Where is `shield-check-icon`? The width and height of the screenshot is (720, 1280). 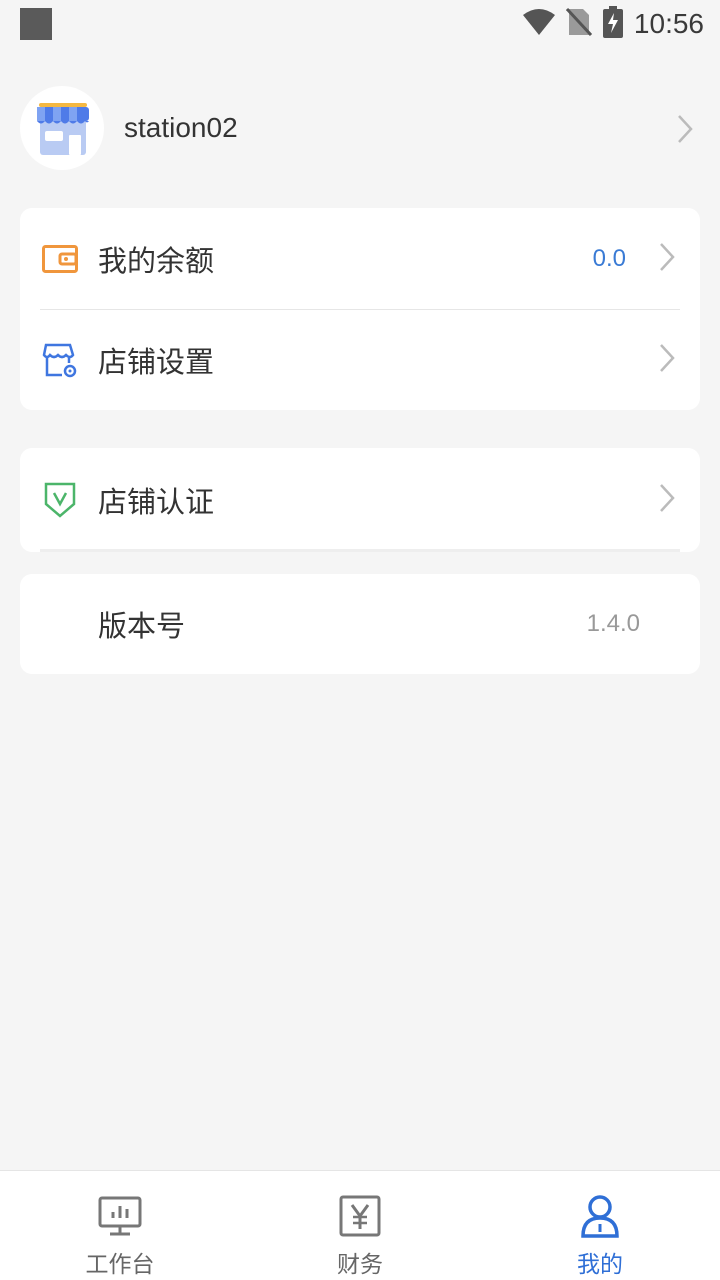
shield-check-icon is located at coordinates (60, 500).